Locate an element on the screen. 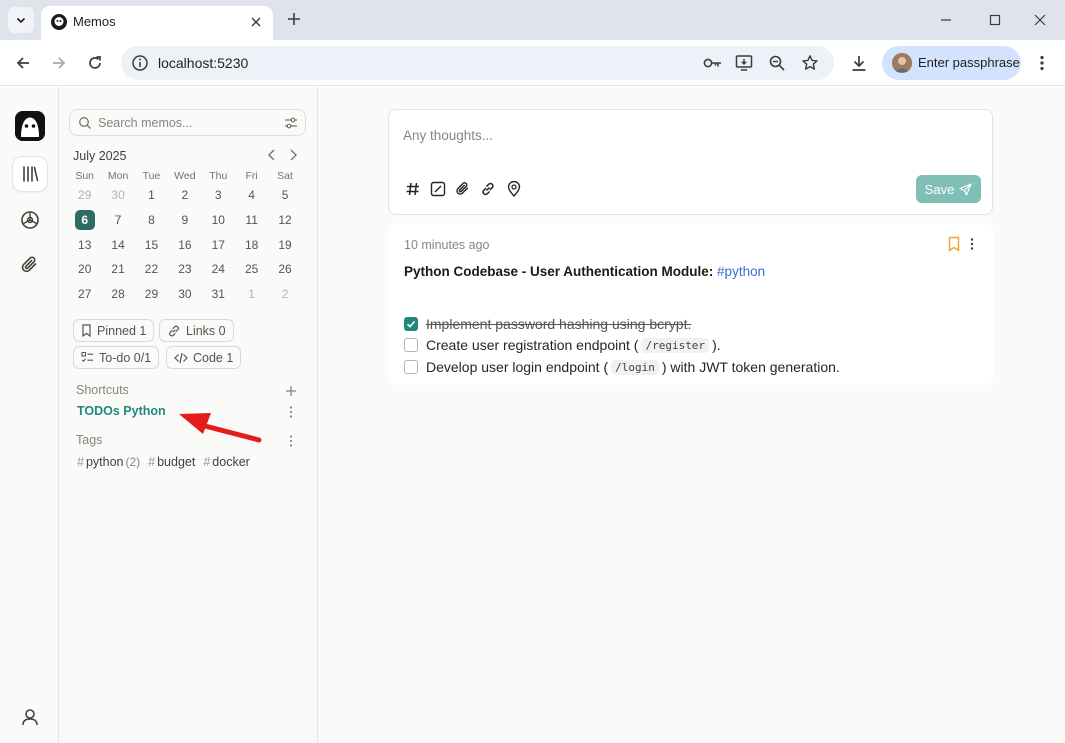 This screenshot has height=743, width=1065. map-pin-icon is located at coordinates (514, 189).